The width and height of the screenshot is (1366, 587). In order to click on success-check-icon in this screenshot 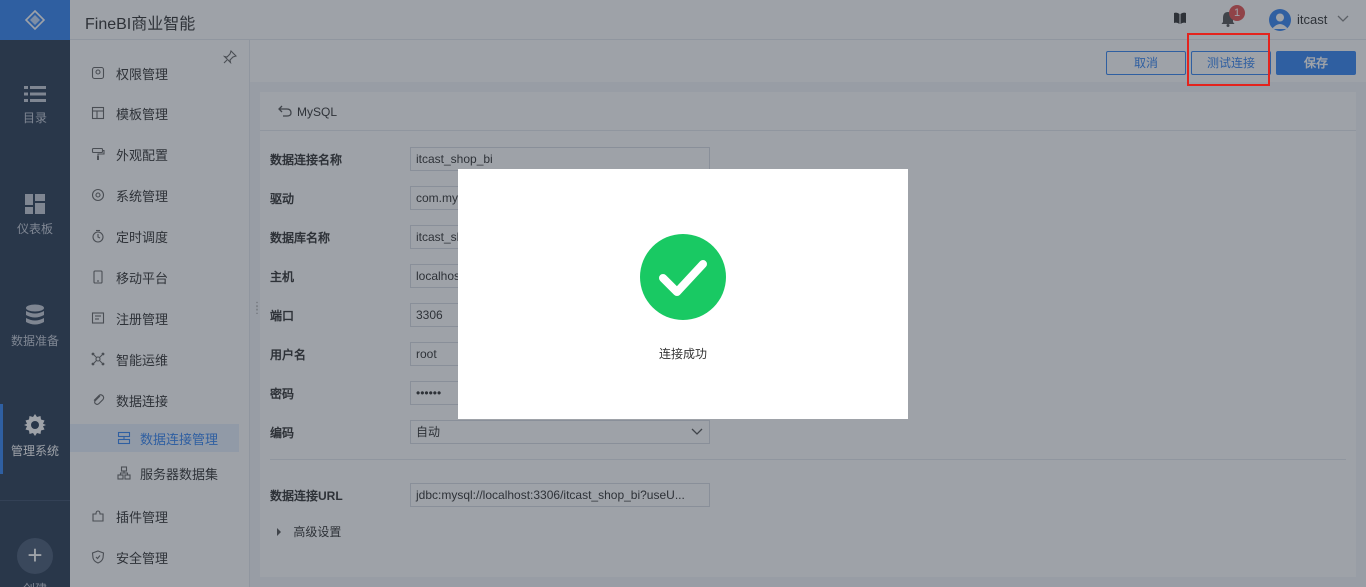, I will do `click(683, 277)`.